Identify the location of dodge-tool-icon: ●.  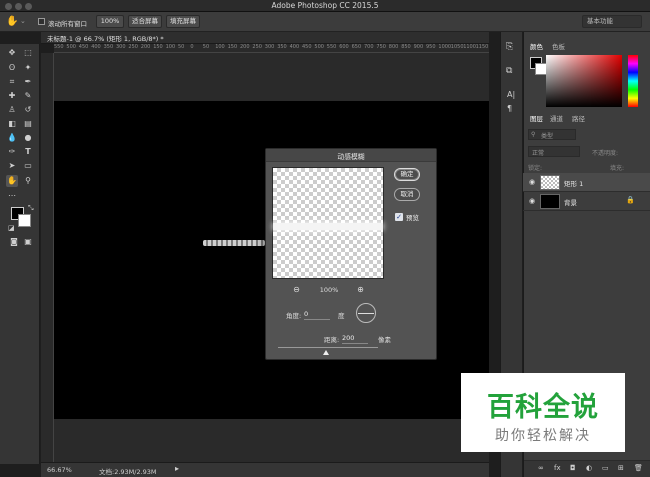
(28, 138).